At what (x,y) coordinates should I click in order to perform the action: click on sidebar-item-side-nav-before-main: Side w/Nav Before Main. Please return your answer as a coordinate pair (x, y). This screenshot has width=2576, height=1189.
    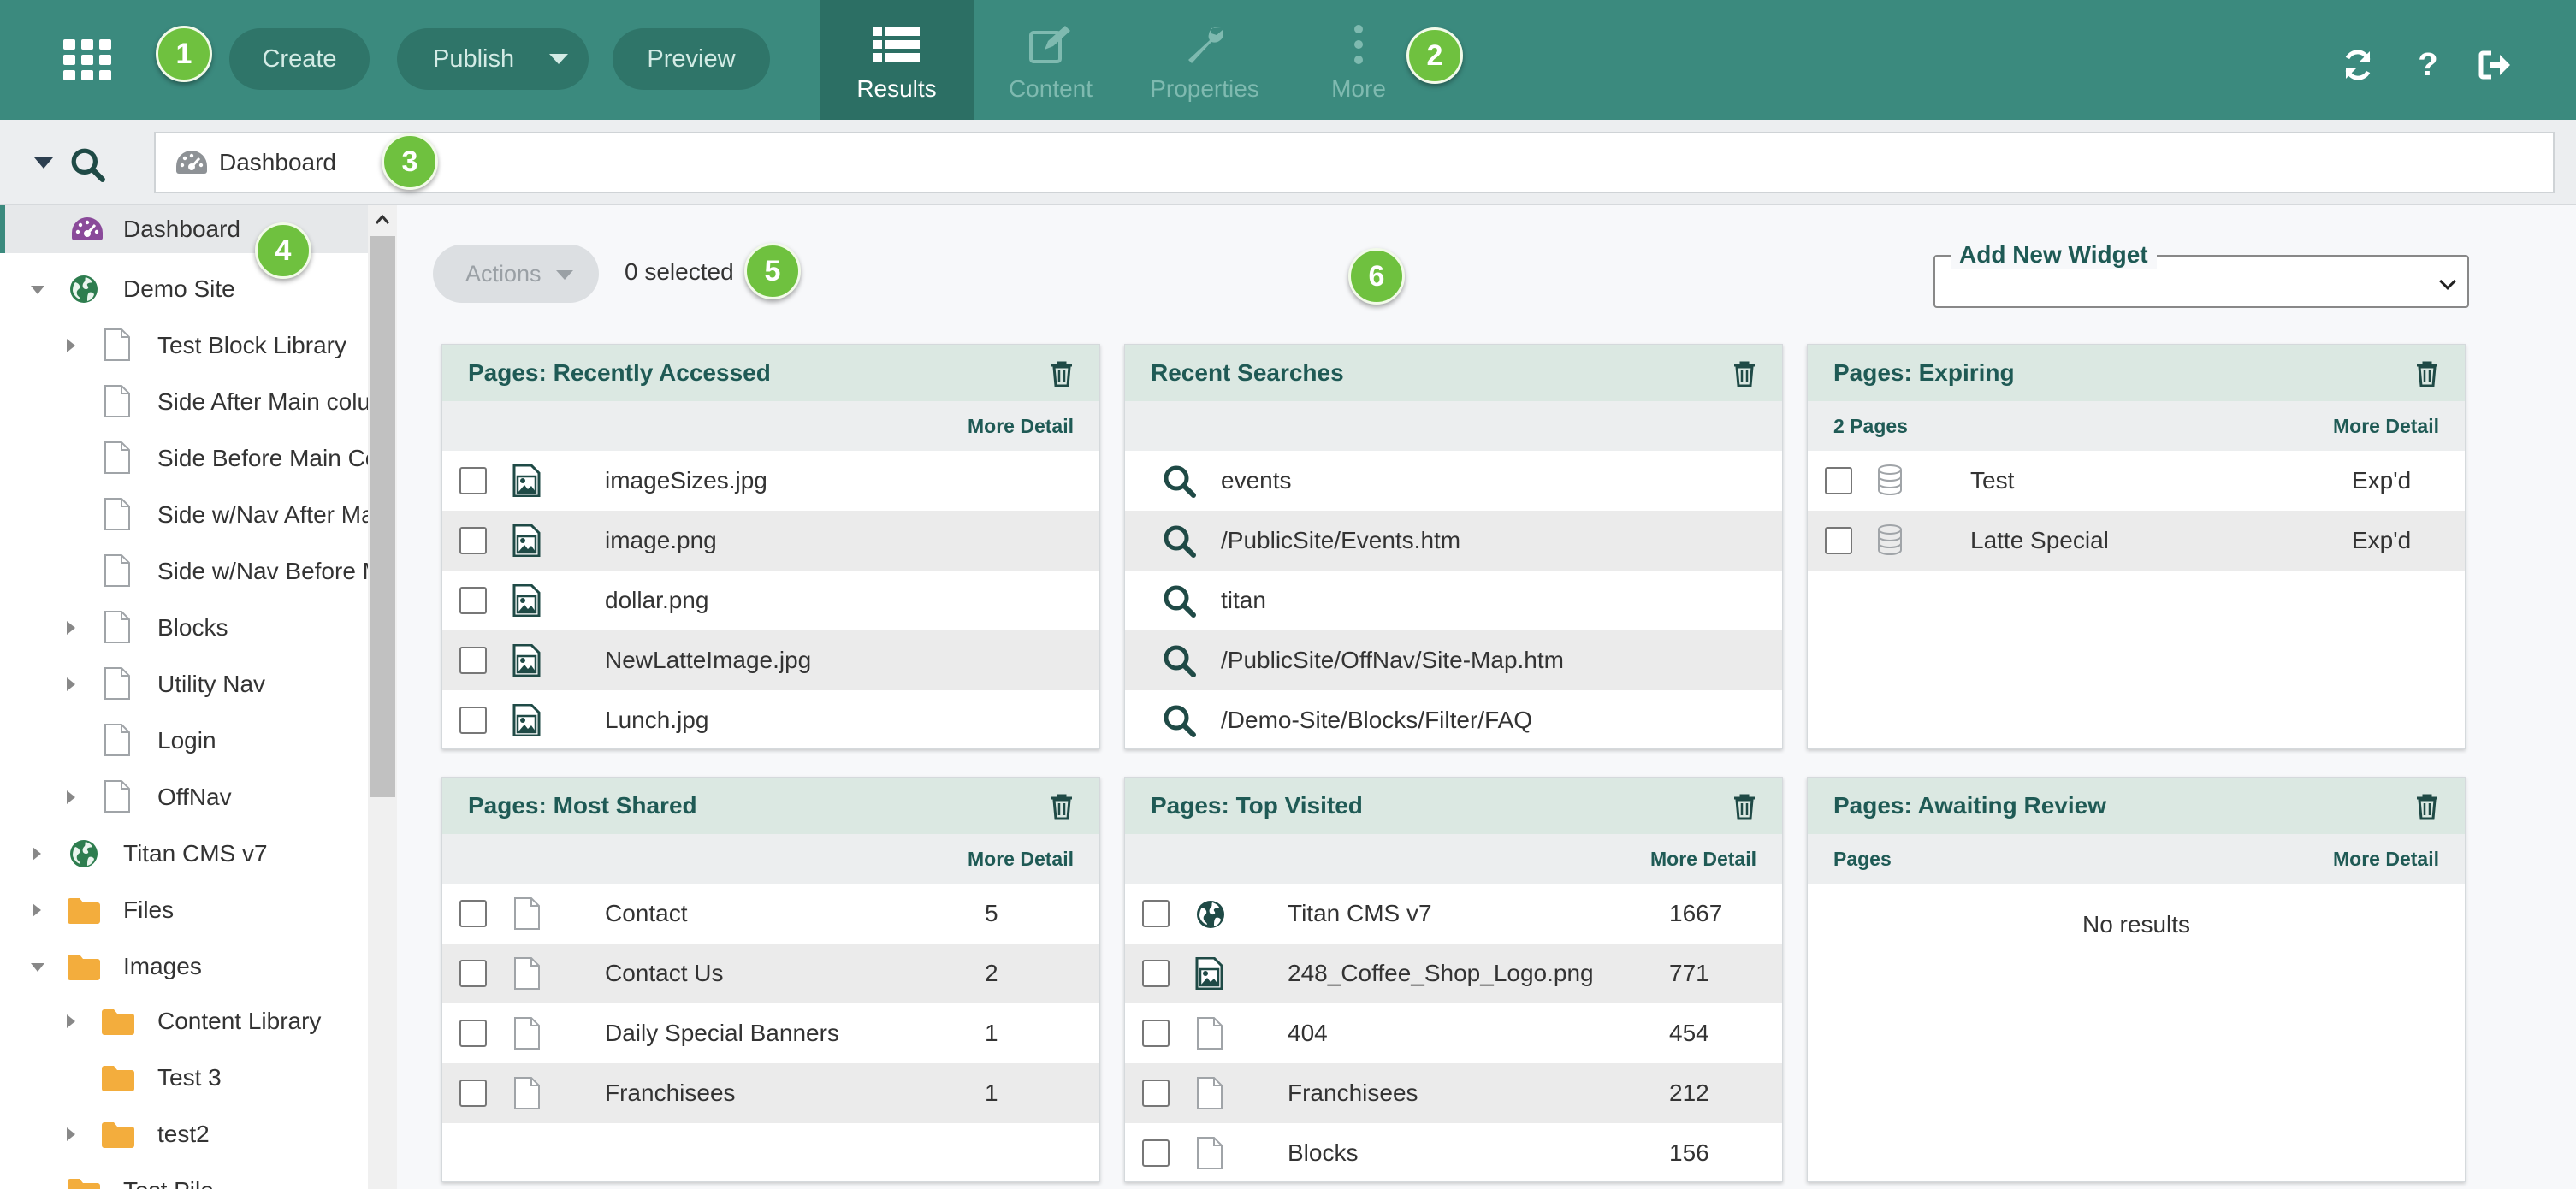
    Looking at the image, I should click on (198, 571).